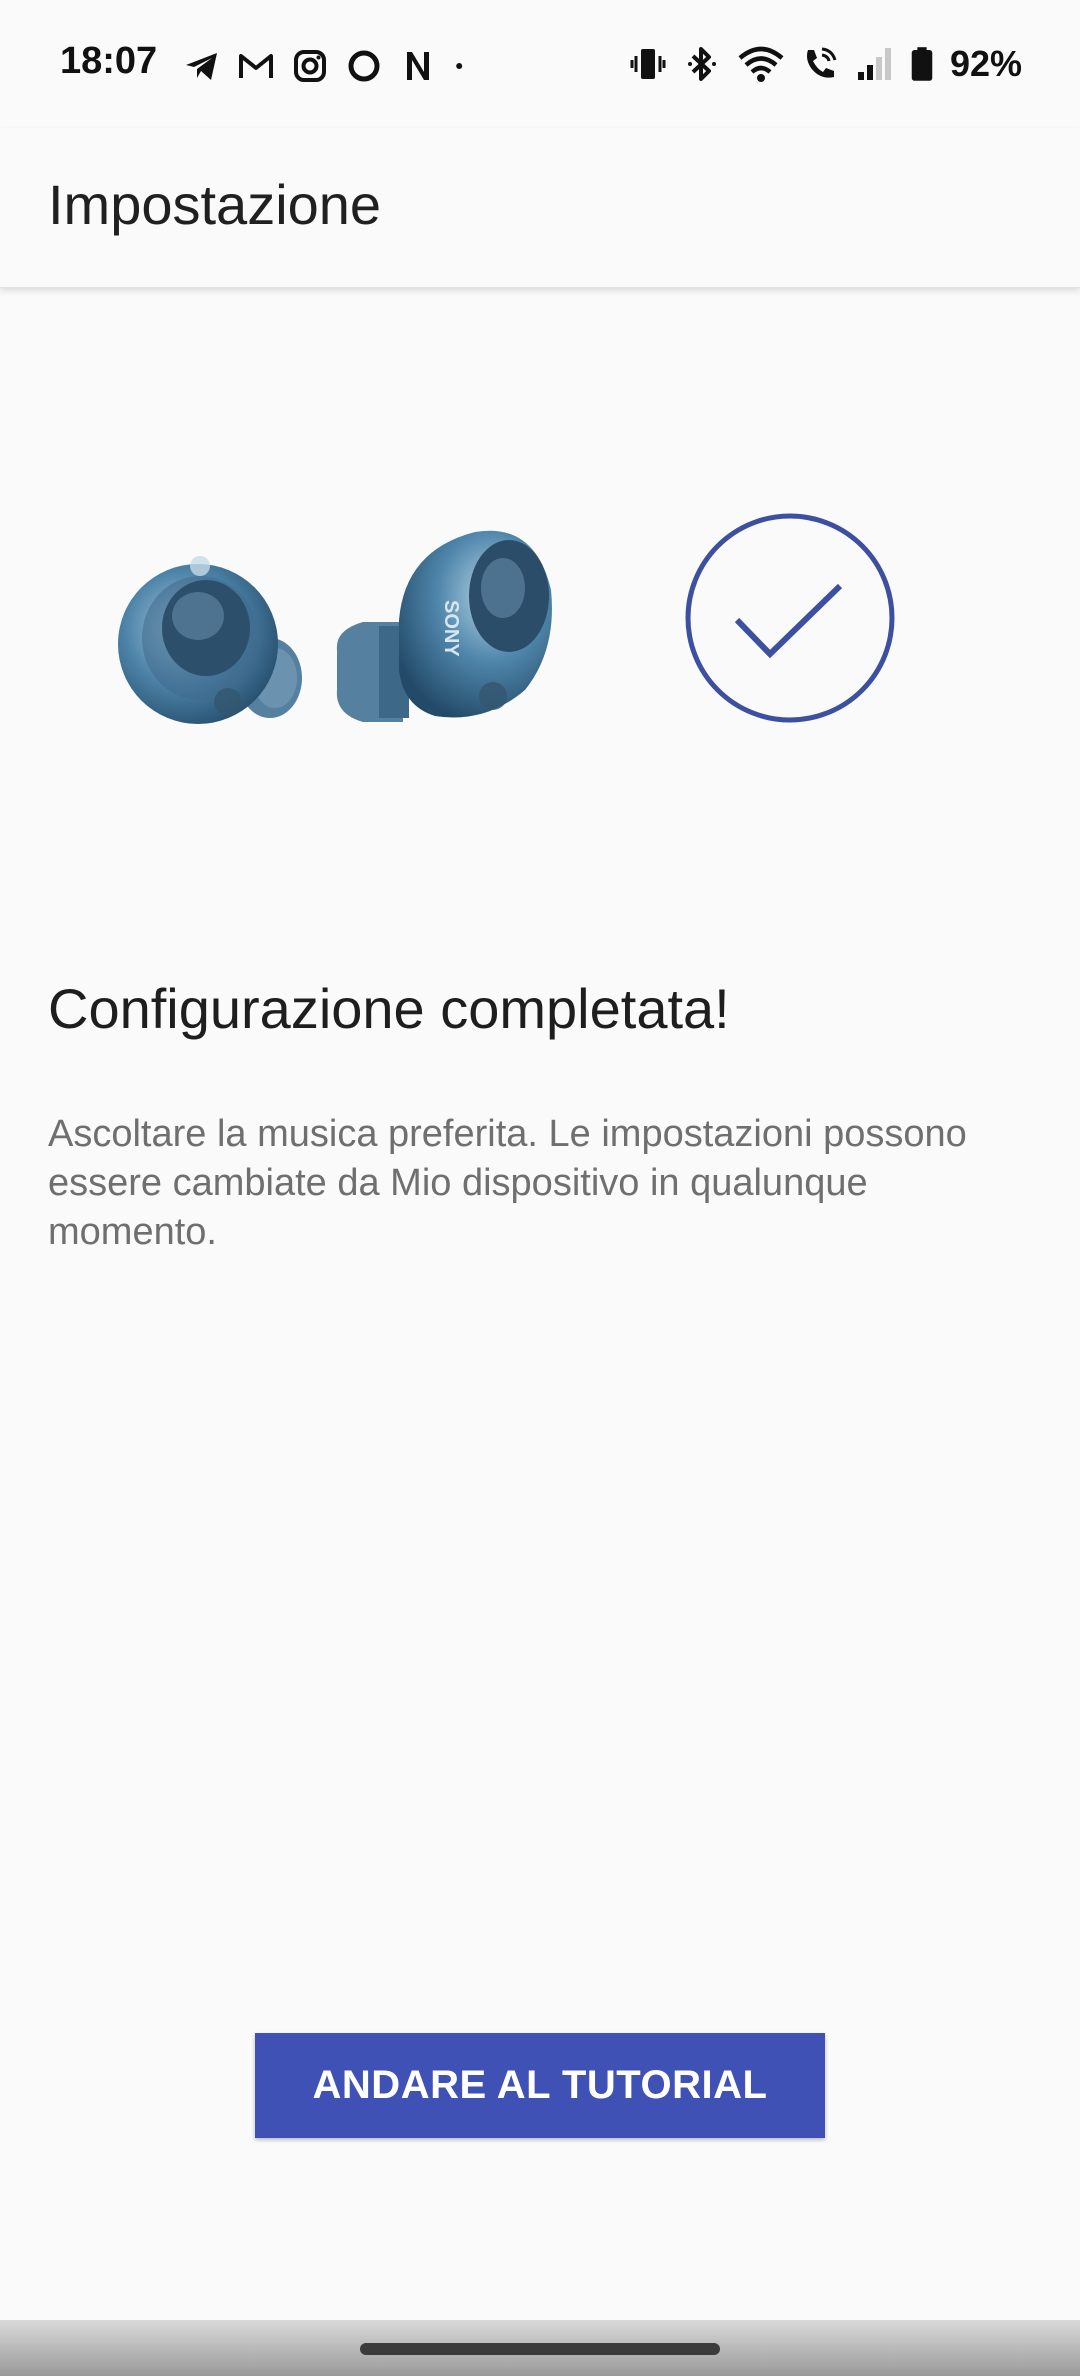 Image resolution: width=1080 pixels, height=2376 pixels. What do you see at coordinates (310, 66) in the screenshot?
I see `instagram-icon` at bounding box center [310, 66].